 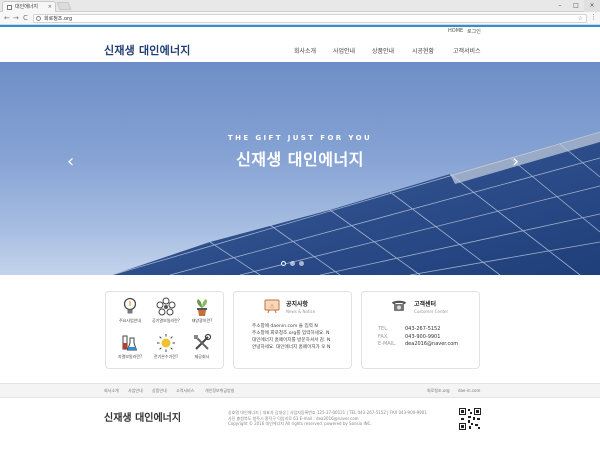 I want to click on footer-link: 회사소개, so click(x=111, y=391).